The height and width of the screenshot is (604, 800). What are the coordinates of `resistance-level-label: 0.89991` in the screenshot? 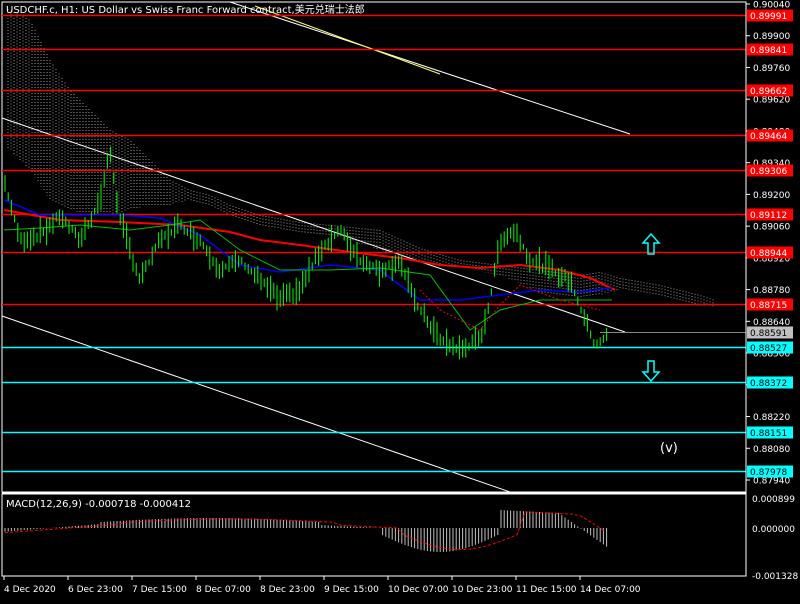 It's located at (768, 17).